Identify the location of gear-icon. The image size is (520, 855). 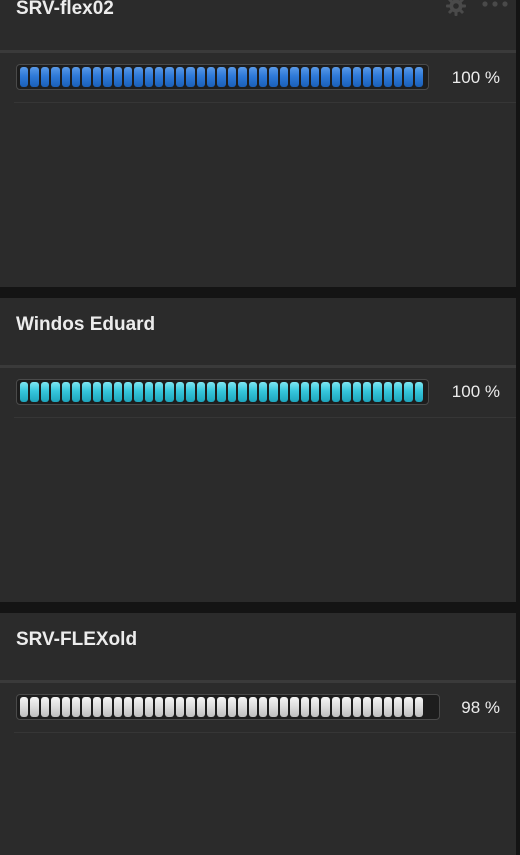
(456, 8).